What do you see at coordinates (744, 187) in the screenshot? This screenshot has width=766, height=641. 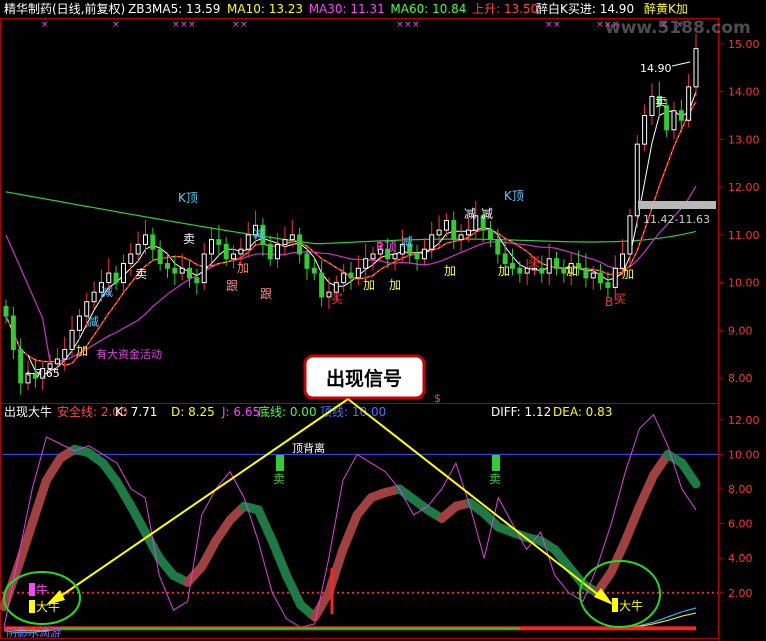 I see `price-tick-label: 12.00` at bounding box center [744, 187].